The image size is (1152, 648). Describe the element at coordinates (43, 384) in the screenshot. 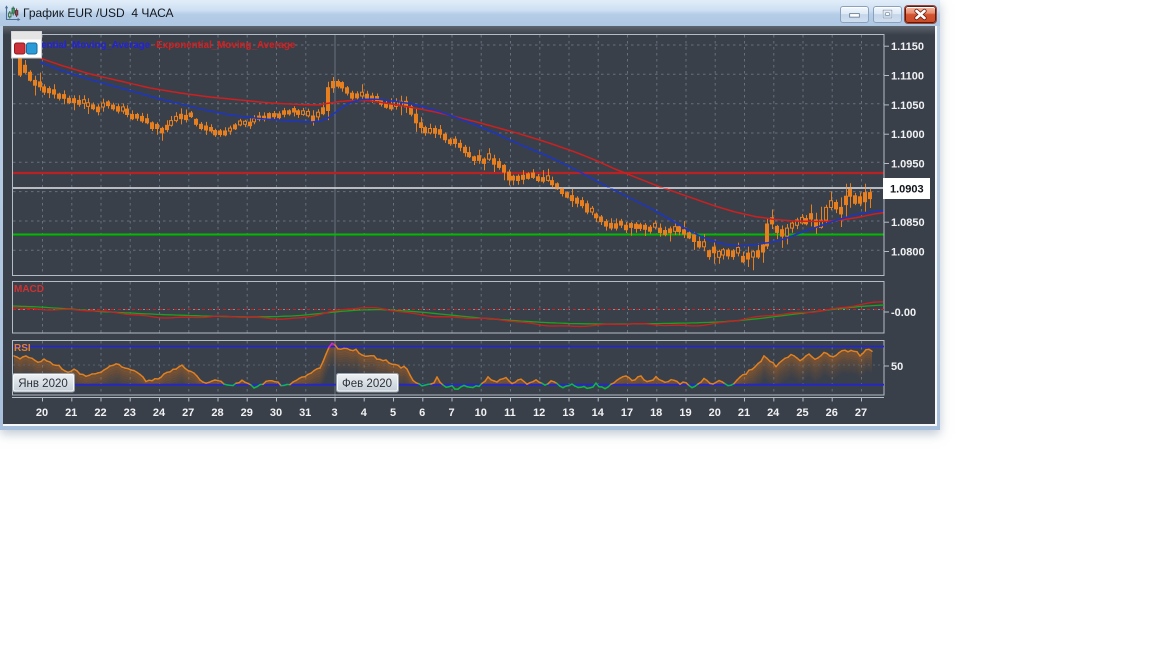

I see `svg-text: Янв 2020` at that location.